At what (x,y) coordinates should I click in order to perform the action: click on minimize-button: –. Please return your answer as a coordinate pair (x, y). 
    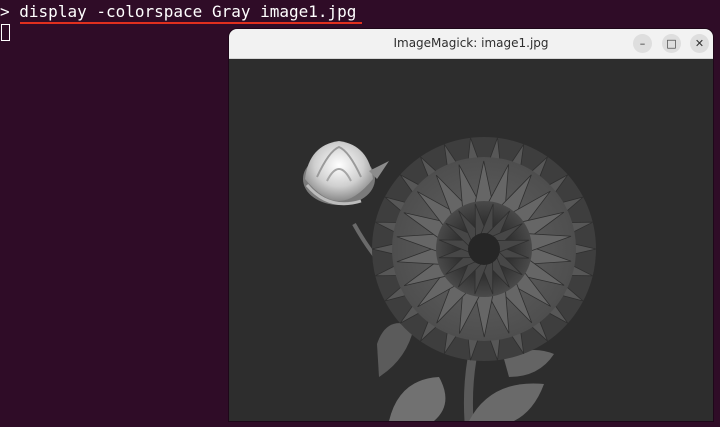
    Looking at the image, I should click on (642, 43).